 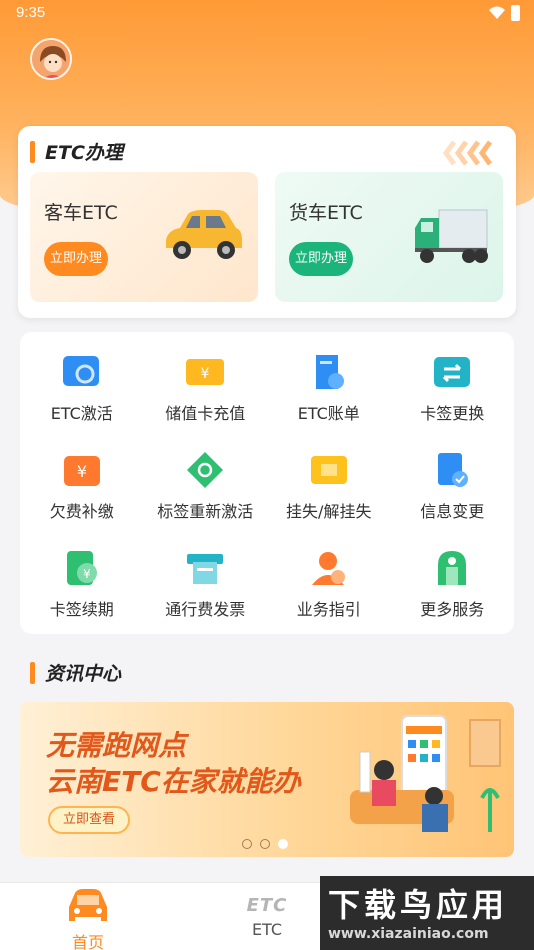 I want to click on guide-person-icon, so click(x=329, y=568).